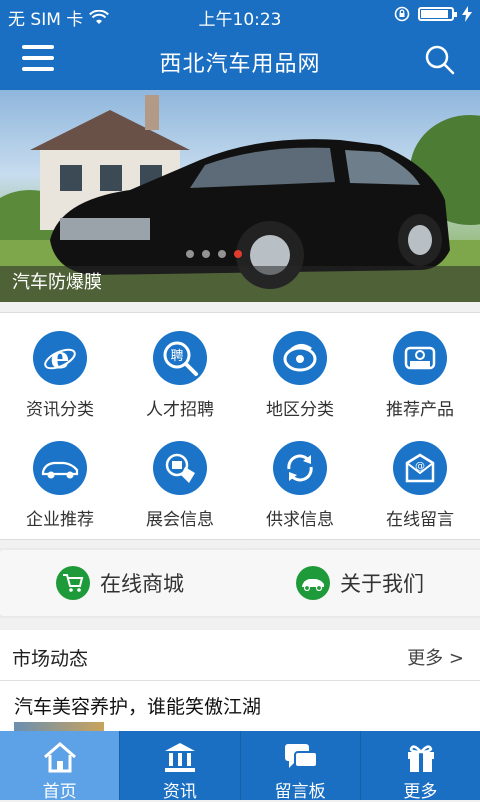 This screenshot has height=802, width=480. What do you see at coordinates (60, 757) in the screenshot?
I see `home-icon` at bounding box center [60, 757].